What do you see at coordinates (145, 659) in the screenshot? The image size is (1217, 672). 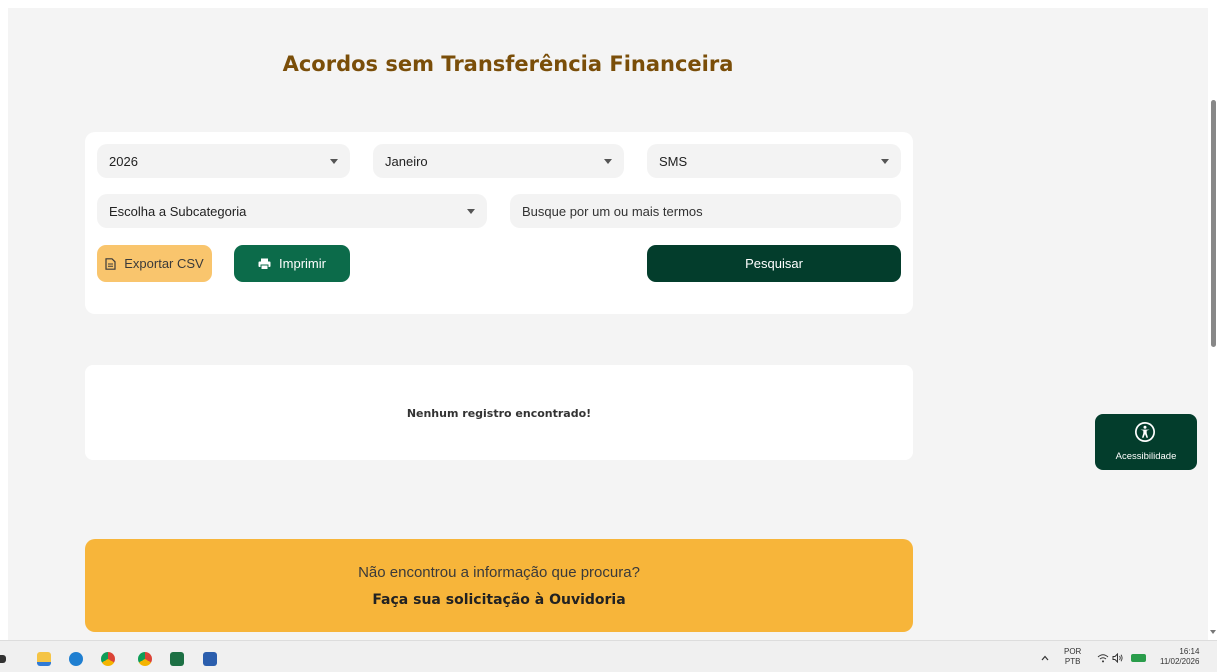 I see `chrome-profile-icon` at bounding box center [145, 659].